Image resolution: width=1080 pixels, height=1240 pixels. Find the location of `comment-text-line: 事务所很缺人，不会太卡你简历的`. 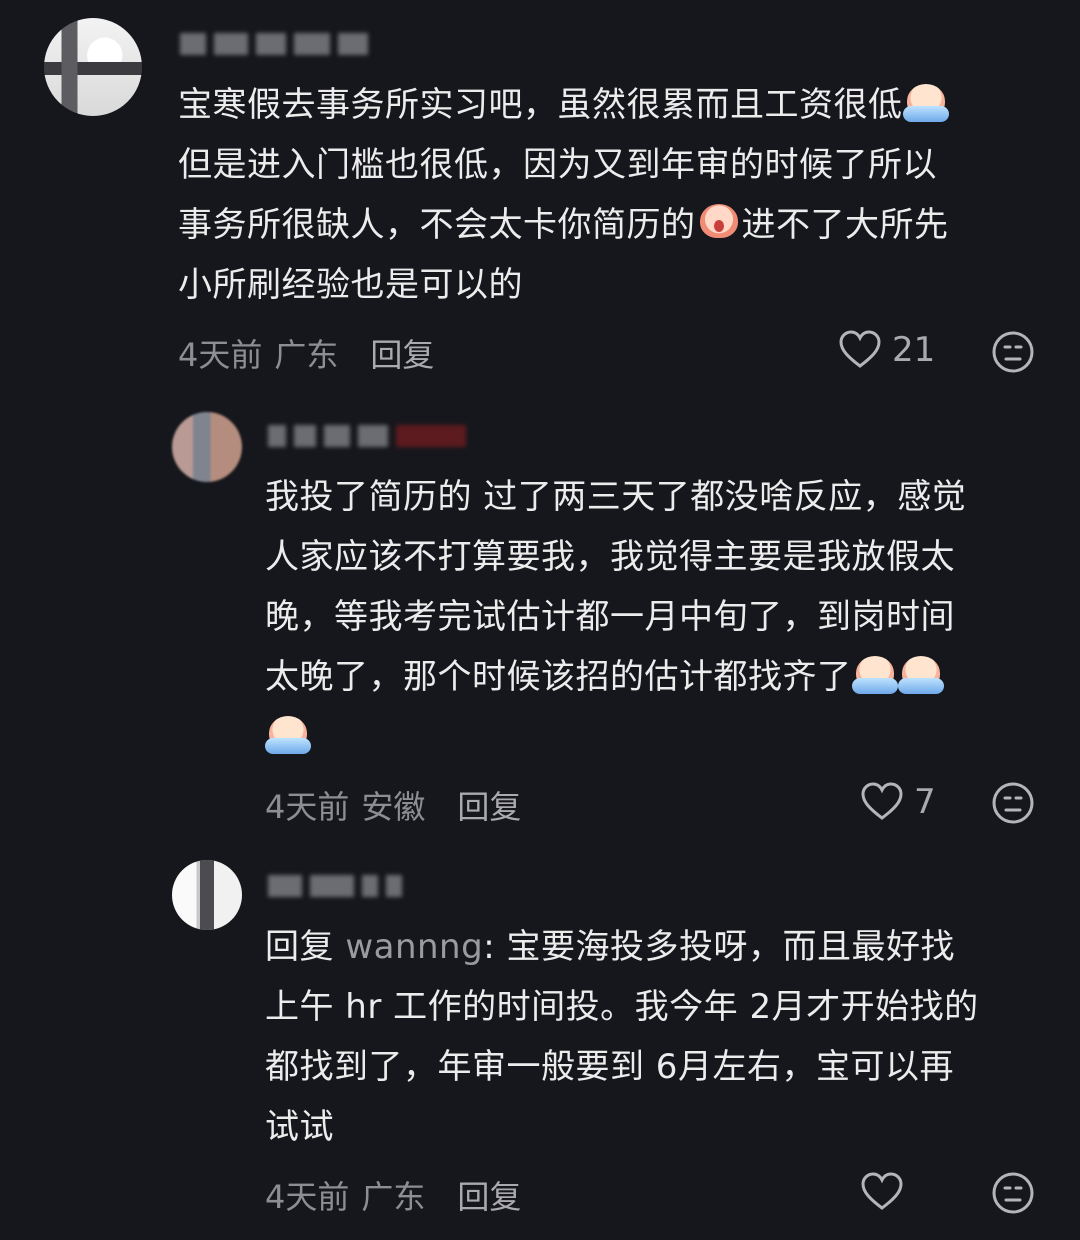

comment-text-line: 事务所很缺人，不会太卡你简历的 is located at coordinates (437, 225).